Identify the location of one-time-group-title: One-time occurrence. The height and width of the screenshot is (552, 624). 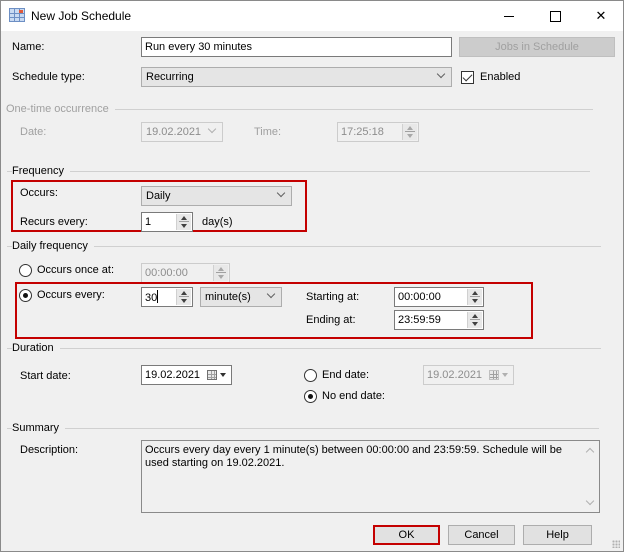
(60, 109).